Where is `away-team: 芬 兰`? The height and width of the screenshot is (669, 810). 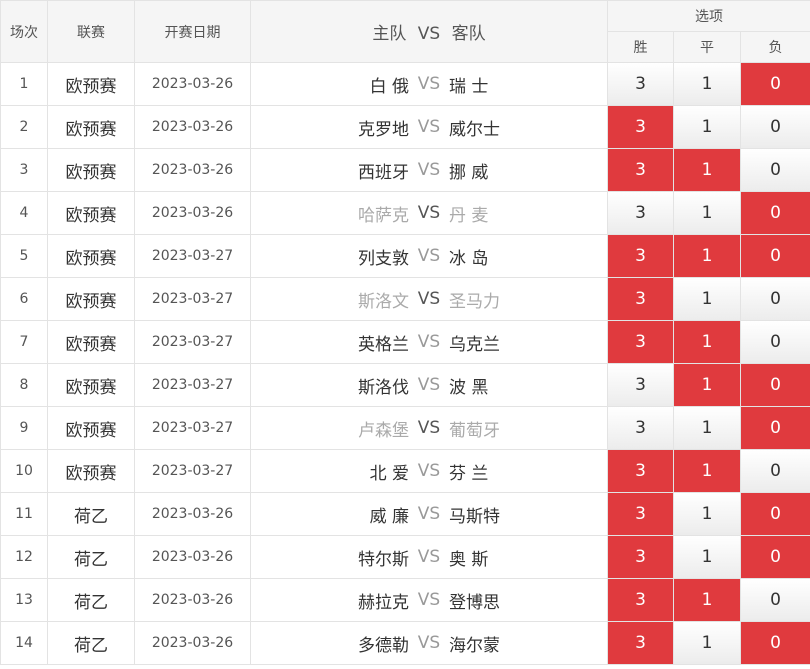 away-team: 芬 兰 is located at coordinates (469, 473).